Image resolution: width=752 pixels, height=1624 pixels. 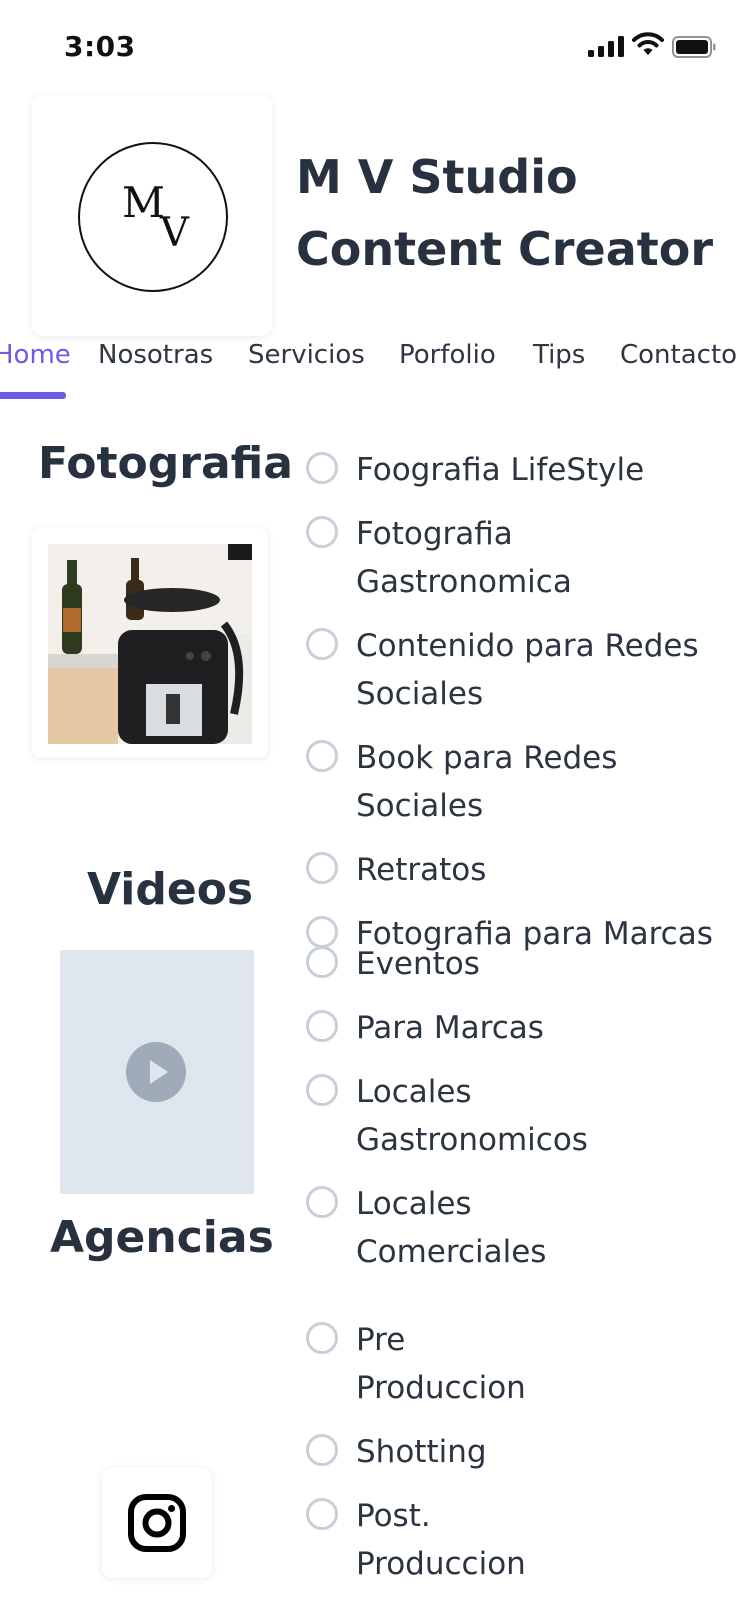 What do you see at coordinates (418, 964) in the screenshot?
I see `service-label: Eventos` at bounding box center [418, 964].